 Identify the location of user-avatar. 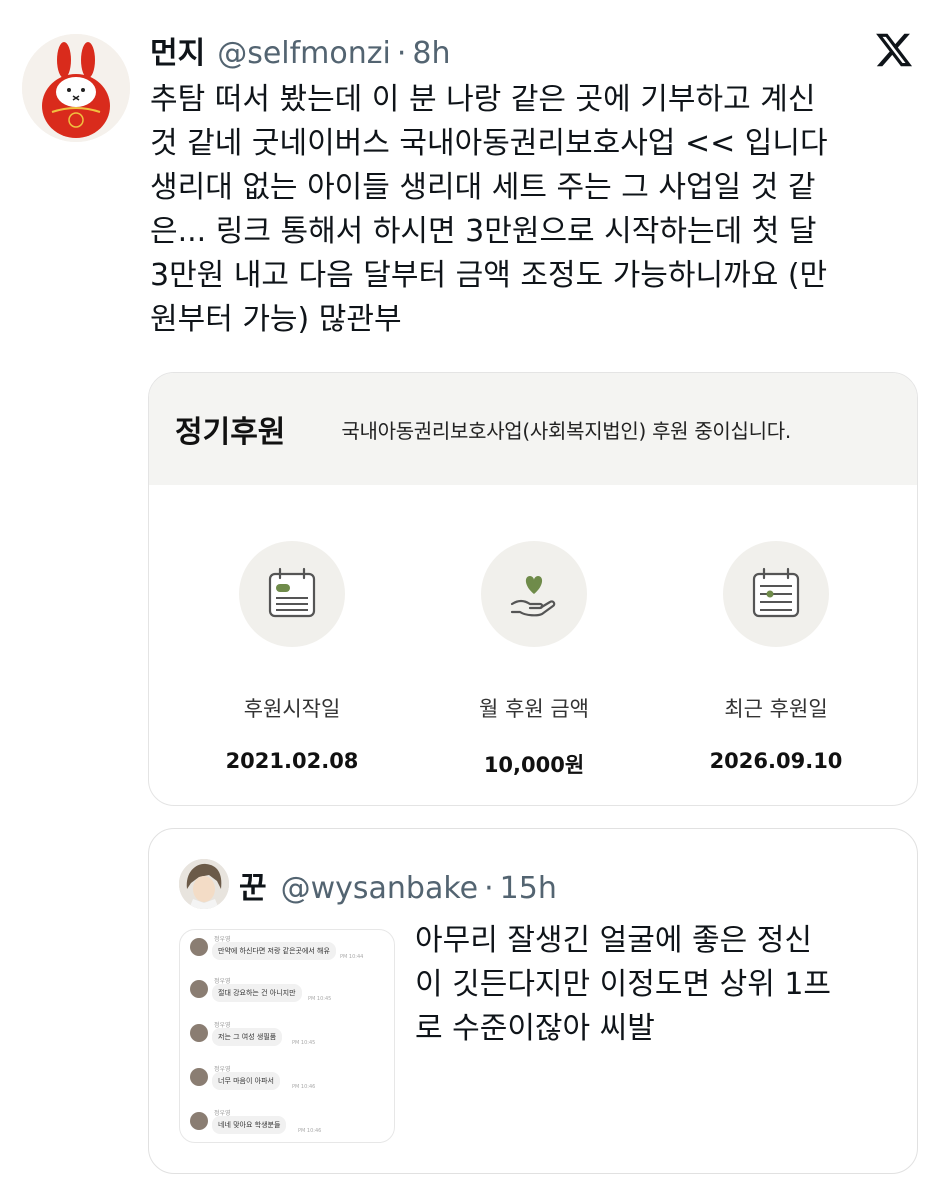
(76, 88).